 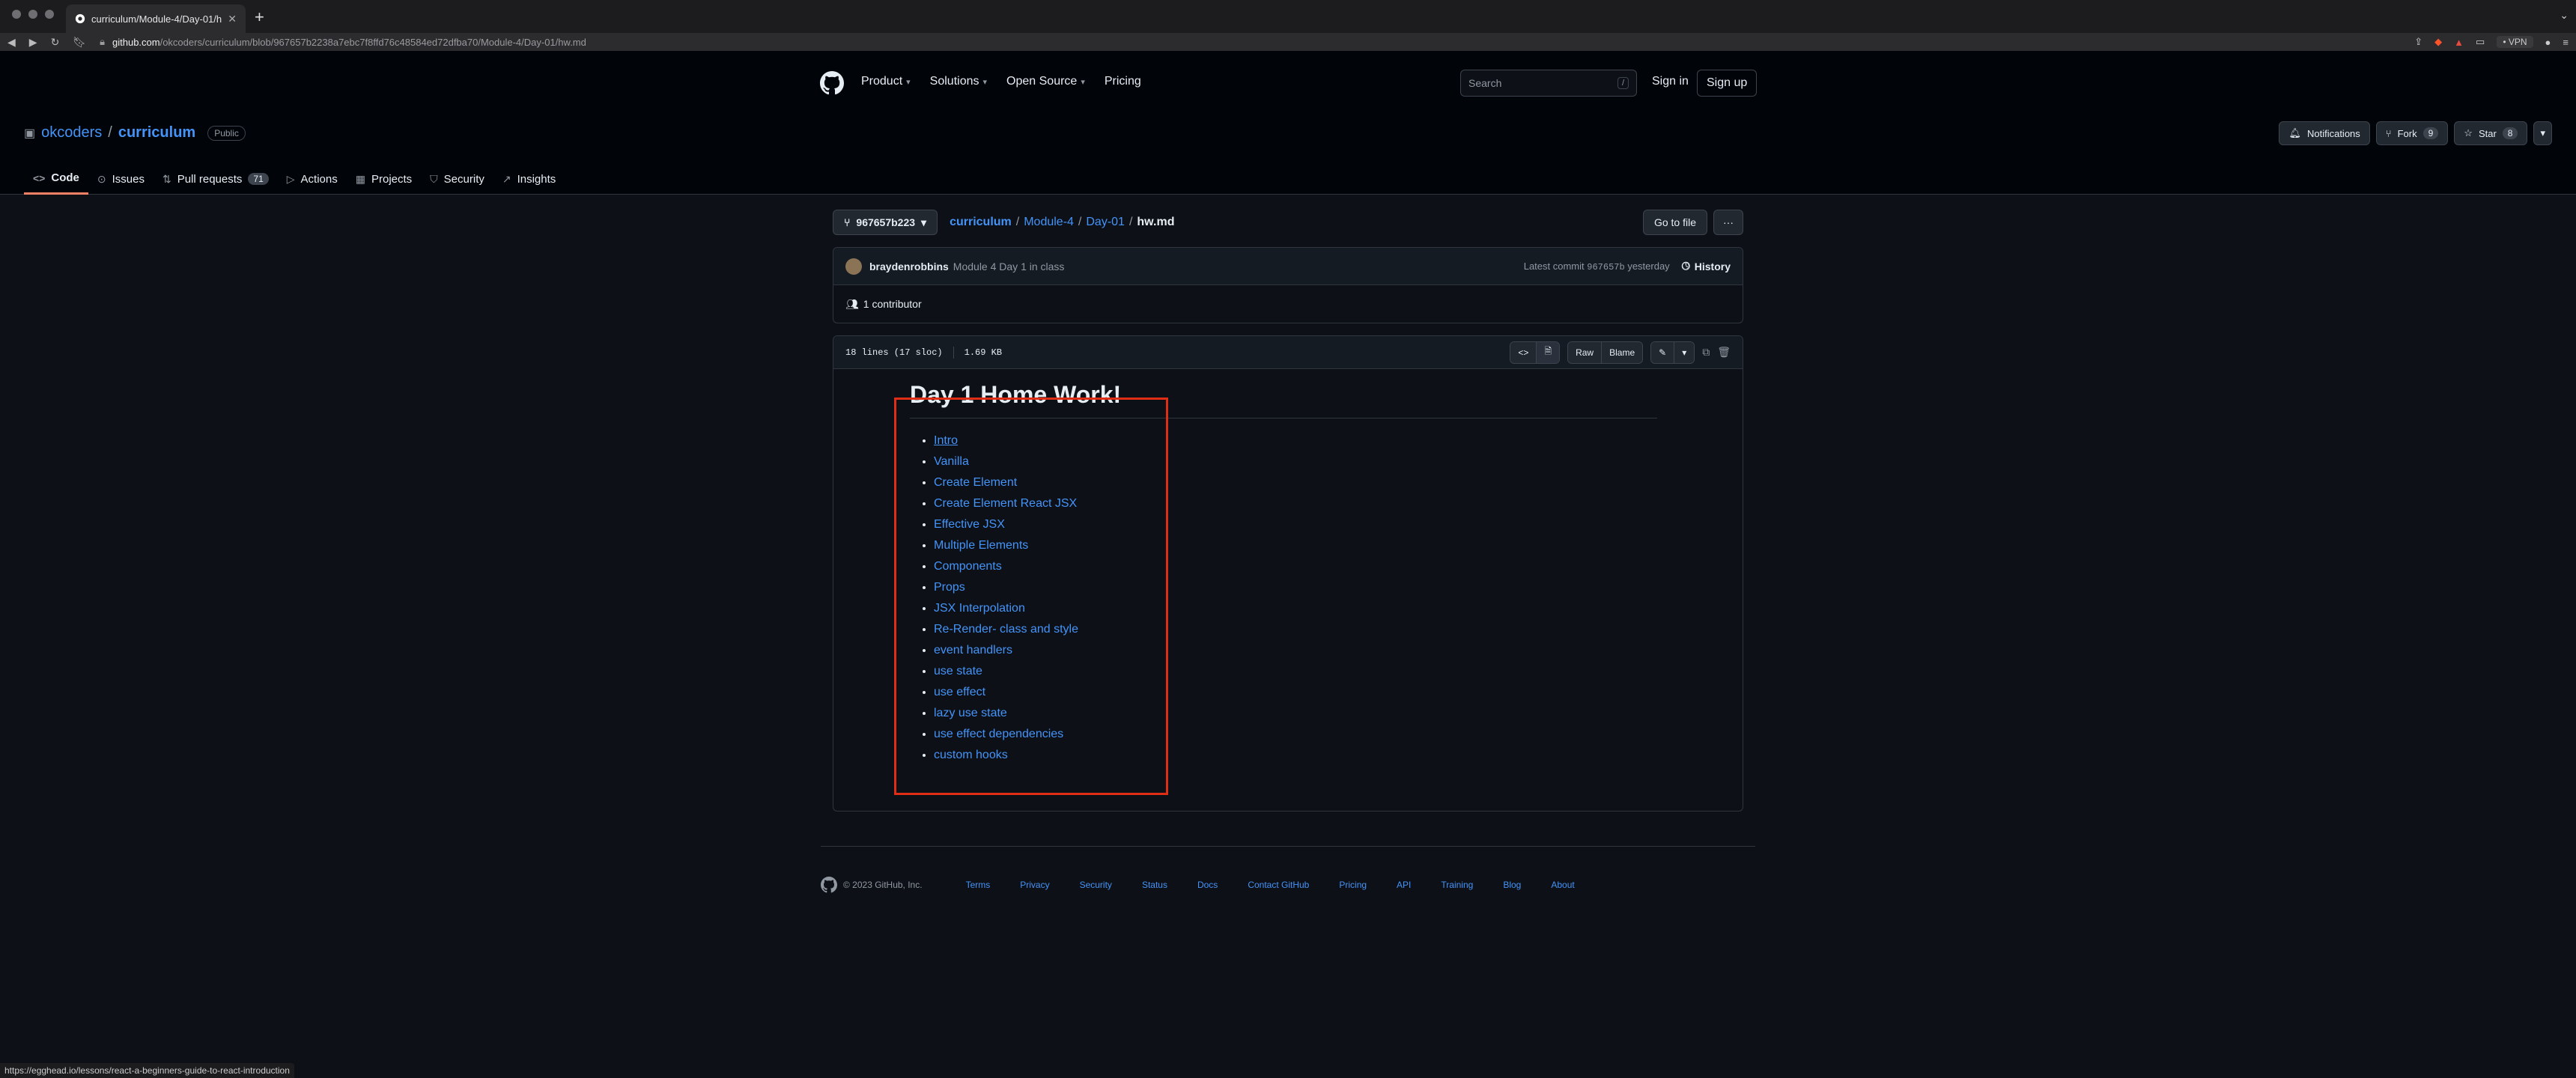 What do you see at coordinates (981, 222) in the screenshot?
I see `breadcrumb-repo-link: curriculum` at bounding box center [981, 222].